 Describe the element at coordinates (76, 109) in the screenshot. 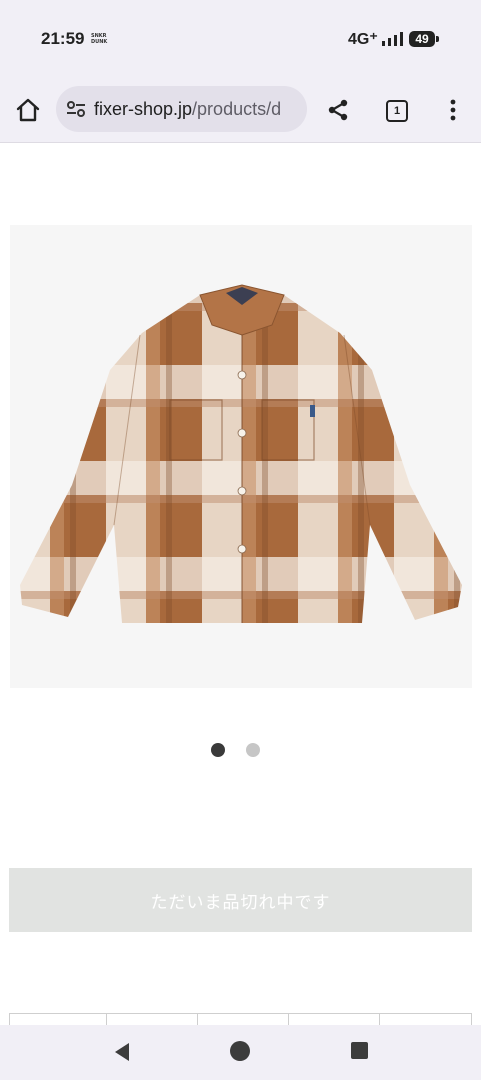

I see `site-settings-icon` at that location.